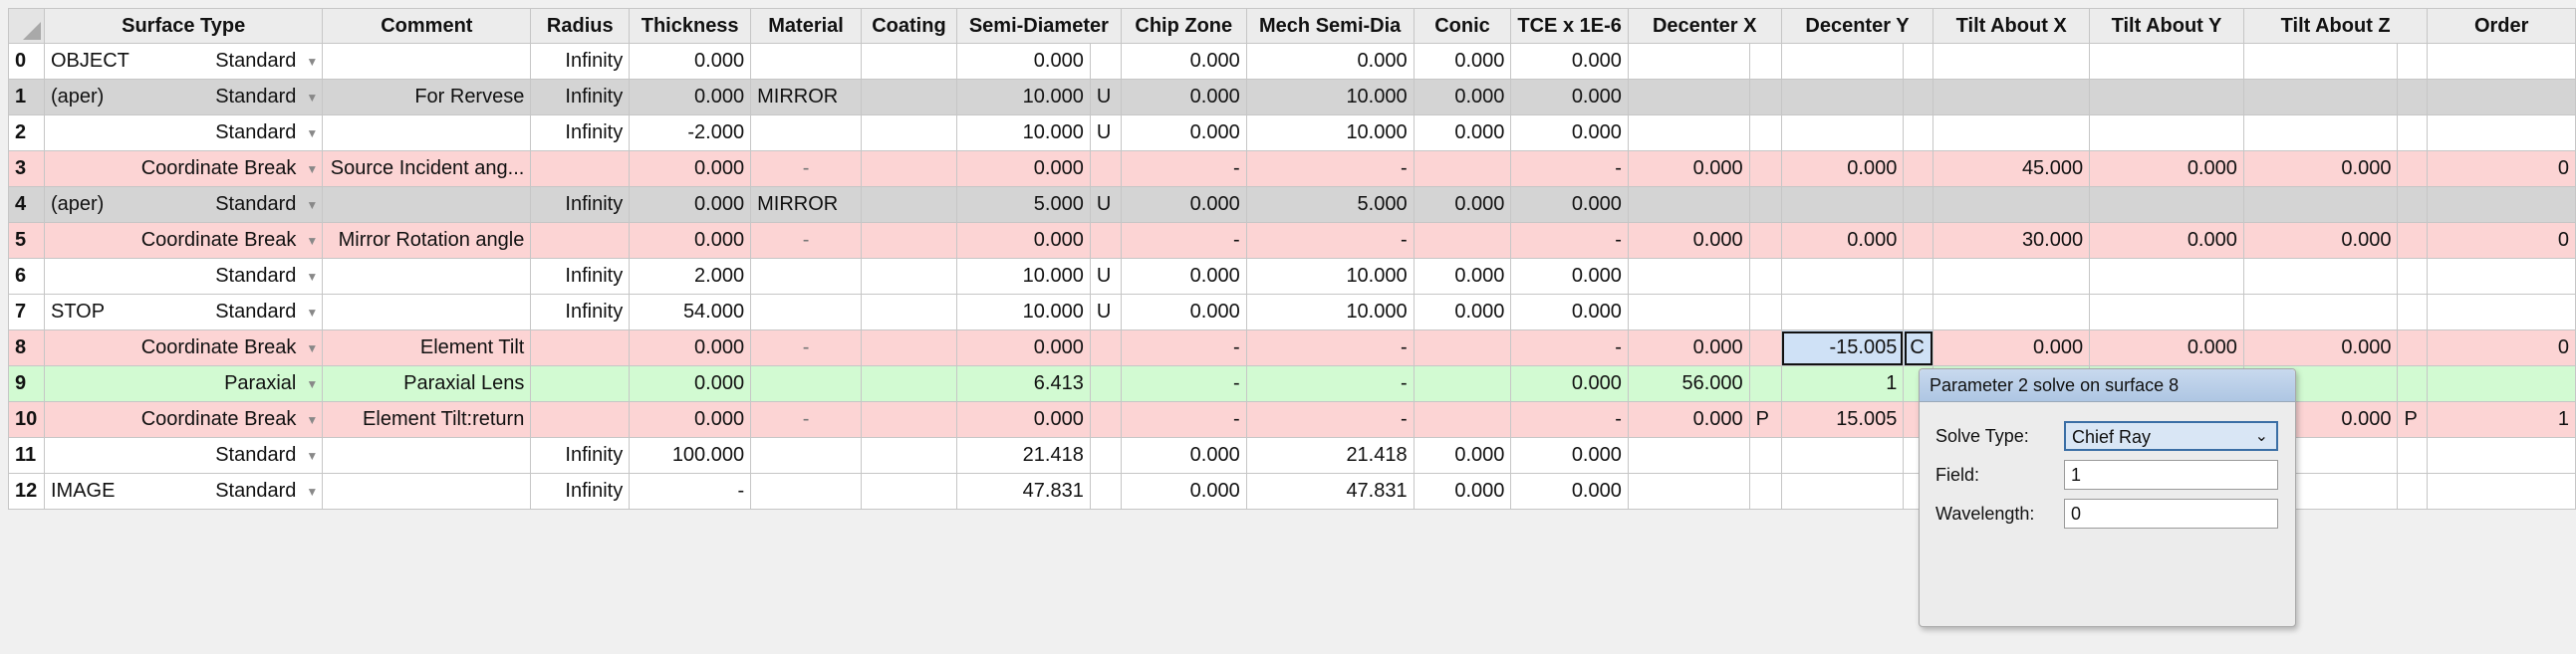 This screenshot has width=2576, height=654. What do you see at coordinates (1023, 204) in the screenshot?
I see `semi-diameter-cell: 5.000` at bounding box center [1023, 204].